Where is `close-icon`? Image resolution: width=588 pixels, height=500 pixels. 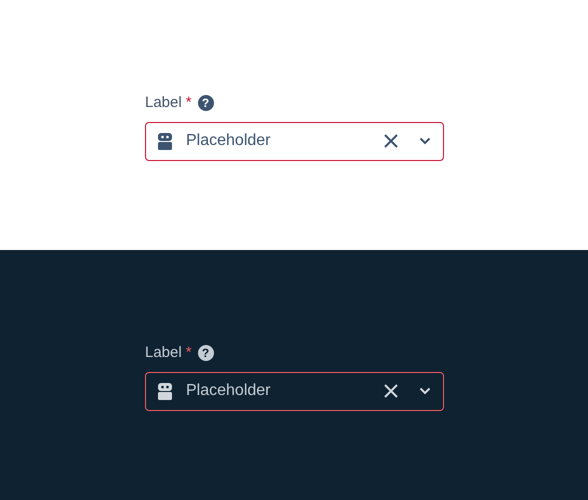 close-icon is located at coordinates (391, 141).